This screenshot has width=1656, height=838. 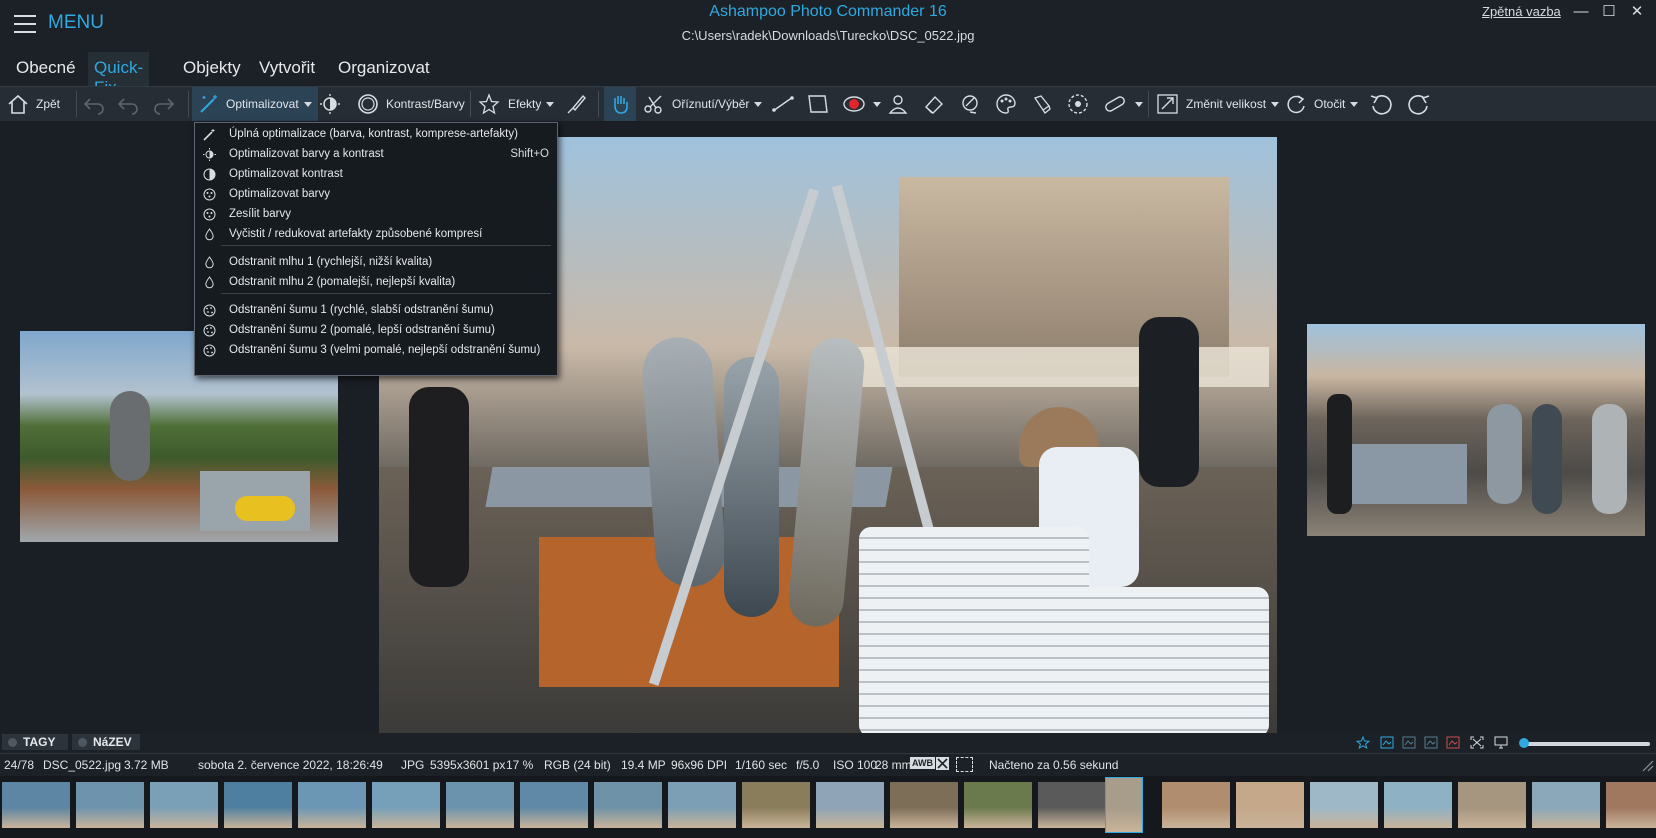 I want to click on menu-item-shortcut: Shift+O, so click(x=529, y=154).